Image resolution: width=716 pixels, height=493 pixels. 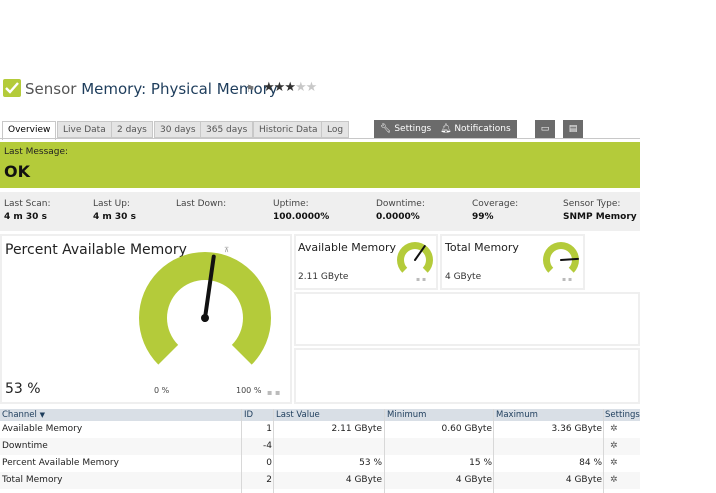 What do you see at coordinates (227, 129) in the screenshot?
I see `tab-365-days: 365 days` at bounding box center [227, 129].